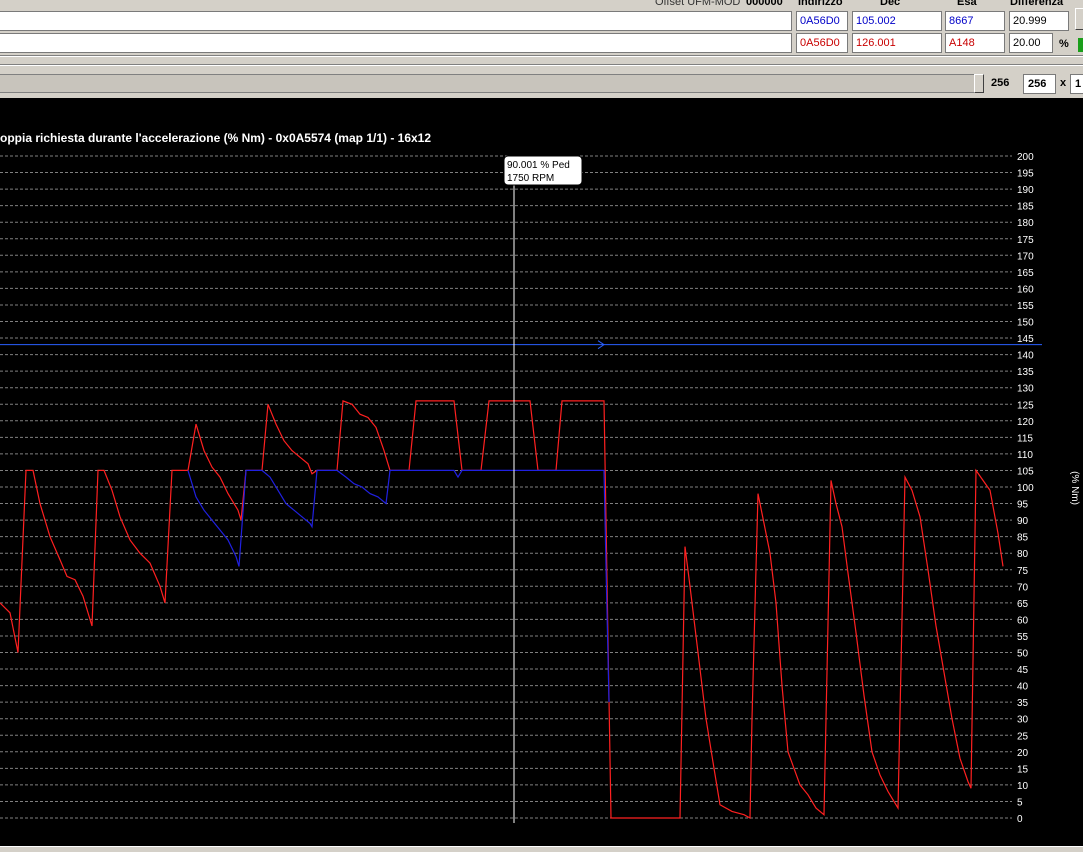  What do you see at coordinates (538, 165) in the screenshot?
I see `cursor-tooltip-line1: 90.001 % Ped` at bounding box center [538, 165].